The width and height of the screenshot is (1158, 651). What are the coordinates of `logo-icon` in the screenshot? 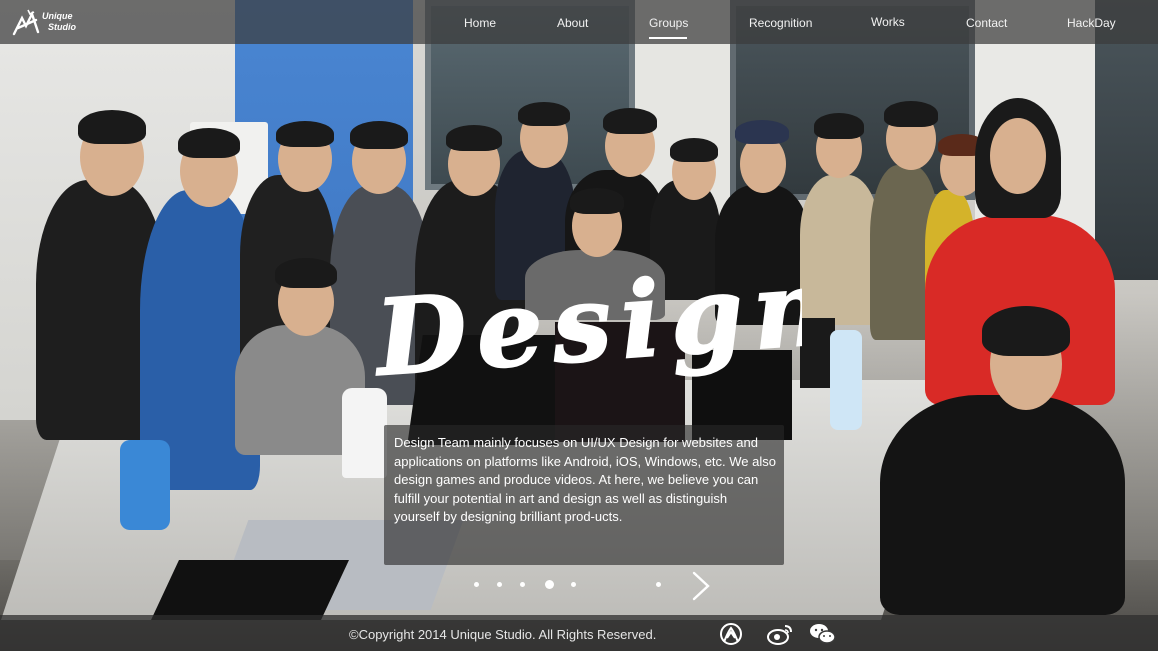 It's located at (26, 22).